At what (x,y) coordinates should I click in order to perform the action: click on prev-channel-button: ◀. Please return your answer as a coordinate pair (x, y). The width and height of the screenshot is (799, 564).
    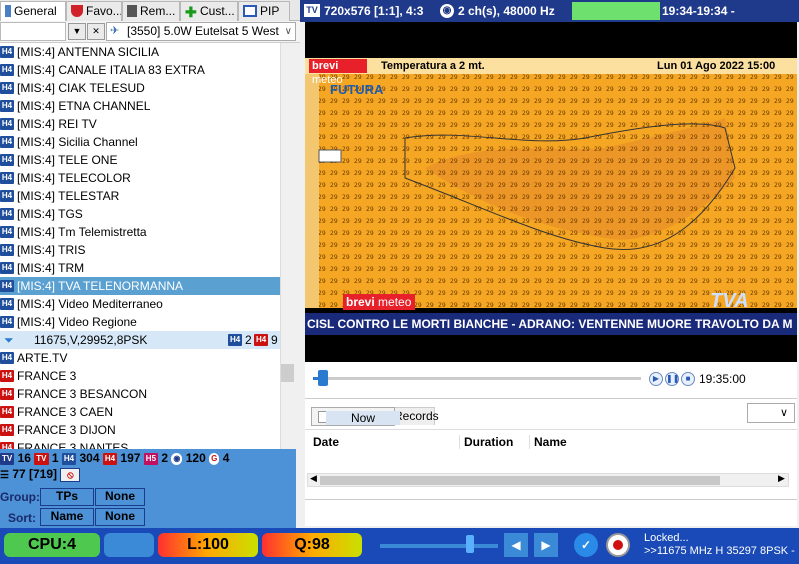
    Looking at the image, I should click on (516, 545).